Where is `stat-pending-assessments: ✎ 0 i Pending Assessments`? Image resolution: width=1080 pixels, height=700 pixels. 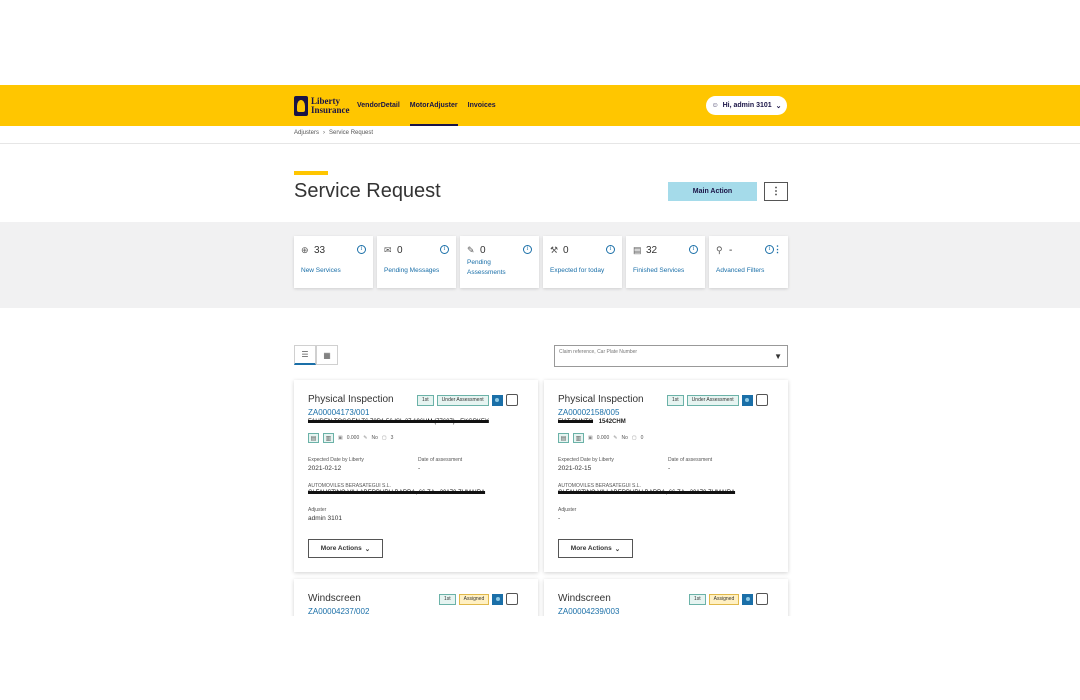
stat-pending-assessments: ✎ 0 i Pending Assessments is located at coordinates (499, 262).